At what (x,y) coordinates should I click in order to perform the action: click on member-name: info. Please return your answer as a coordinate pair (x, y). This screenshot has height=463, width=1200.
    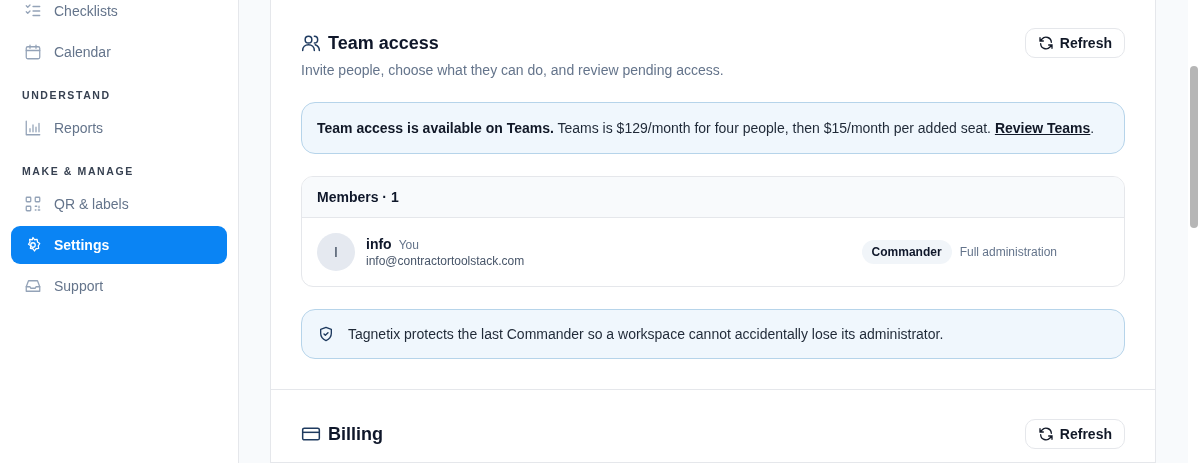
    Looking at the image, I should click on (379, 244).